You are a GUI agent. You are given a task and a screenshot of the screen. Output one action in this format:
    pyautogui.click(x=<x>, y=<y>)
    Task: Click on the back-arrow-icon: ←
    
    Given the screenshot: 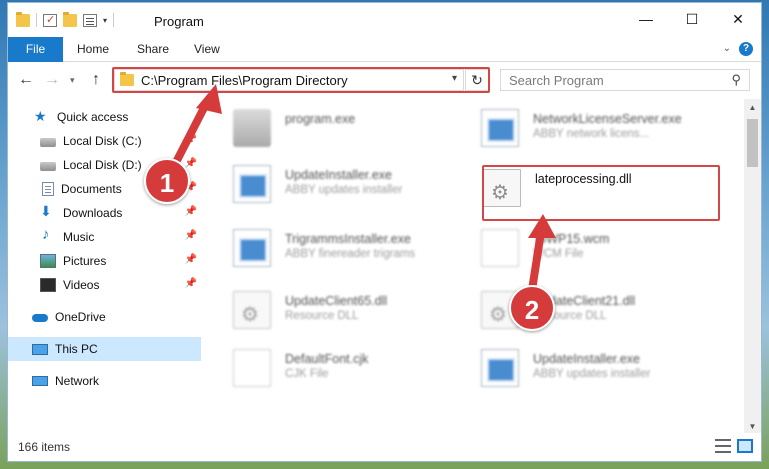 What is the action you would take?
    pyautogui.click(x=26, y=80)
    